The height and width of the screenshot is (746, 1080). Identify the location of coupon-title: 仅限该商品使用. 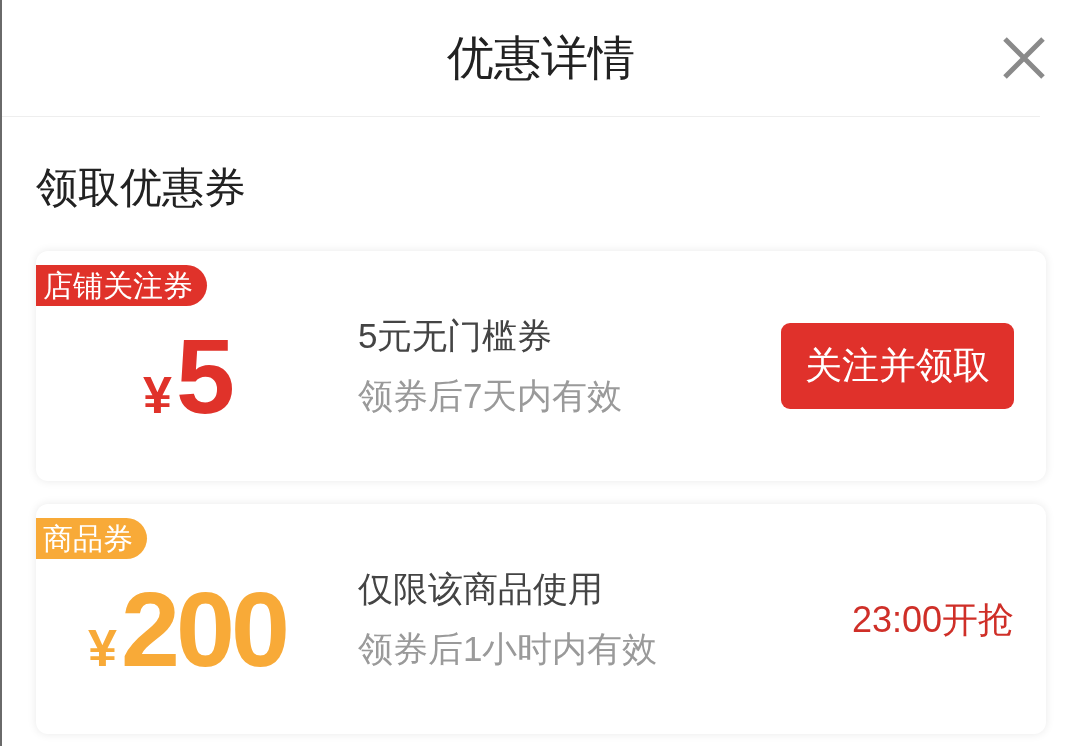
(481, 589).